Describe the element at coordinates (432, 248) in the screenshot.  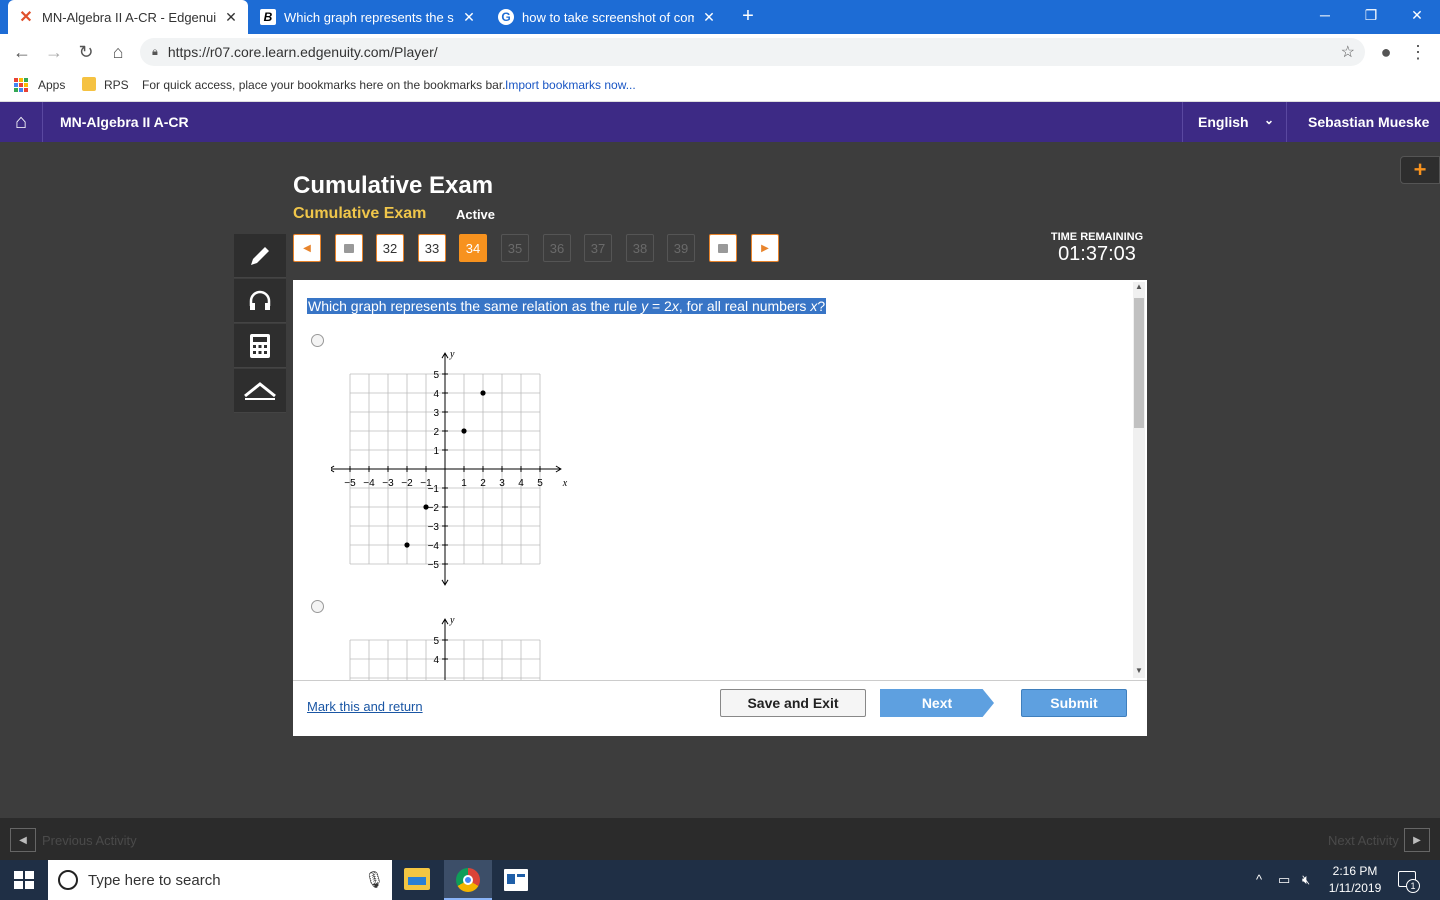
I see `question-33-button: 33` at that location.